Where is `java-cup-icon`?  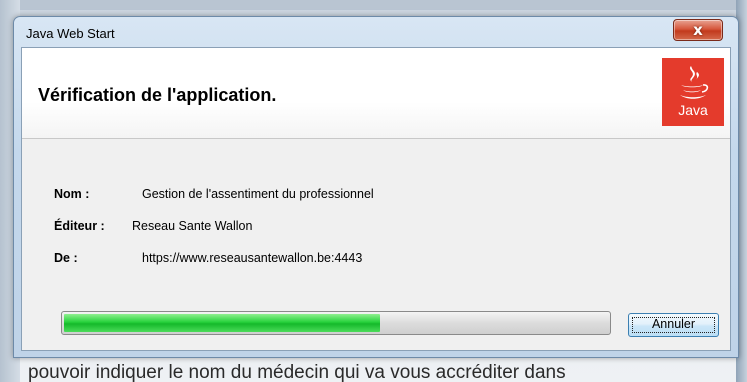 java-cup-icon is located at coordinates (694, 82).